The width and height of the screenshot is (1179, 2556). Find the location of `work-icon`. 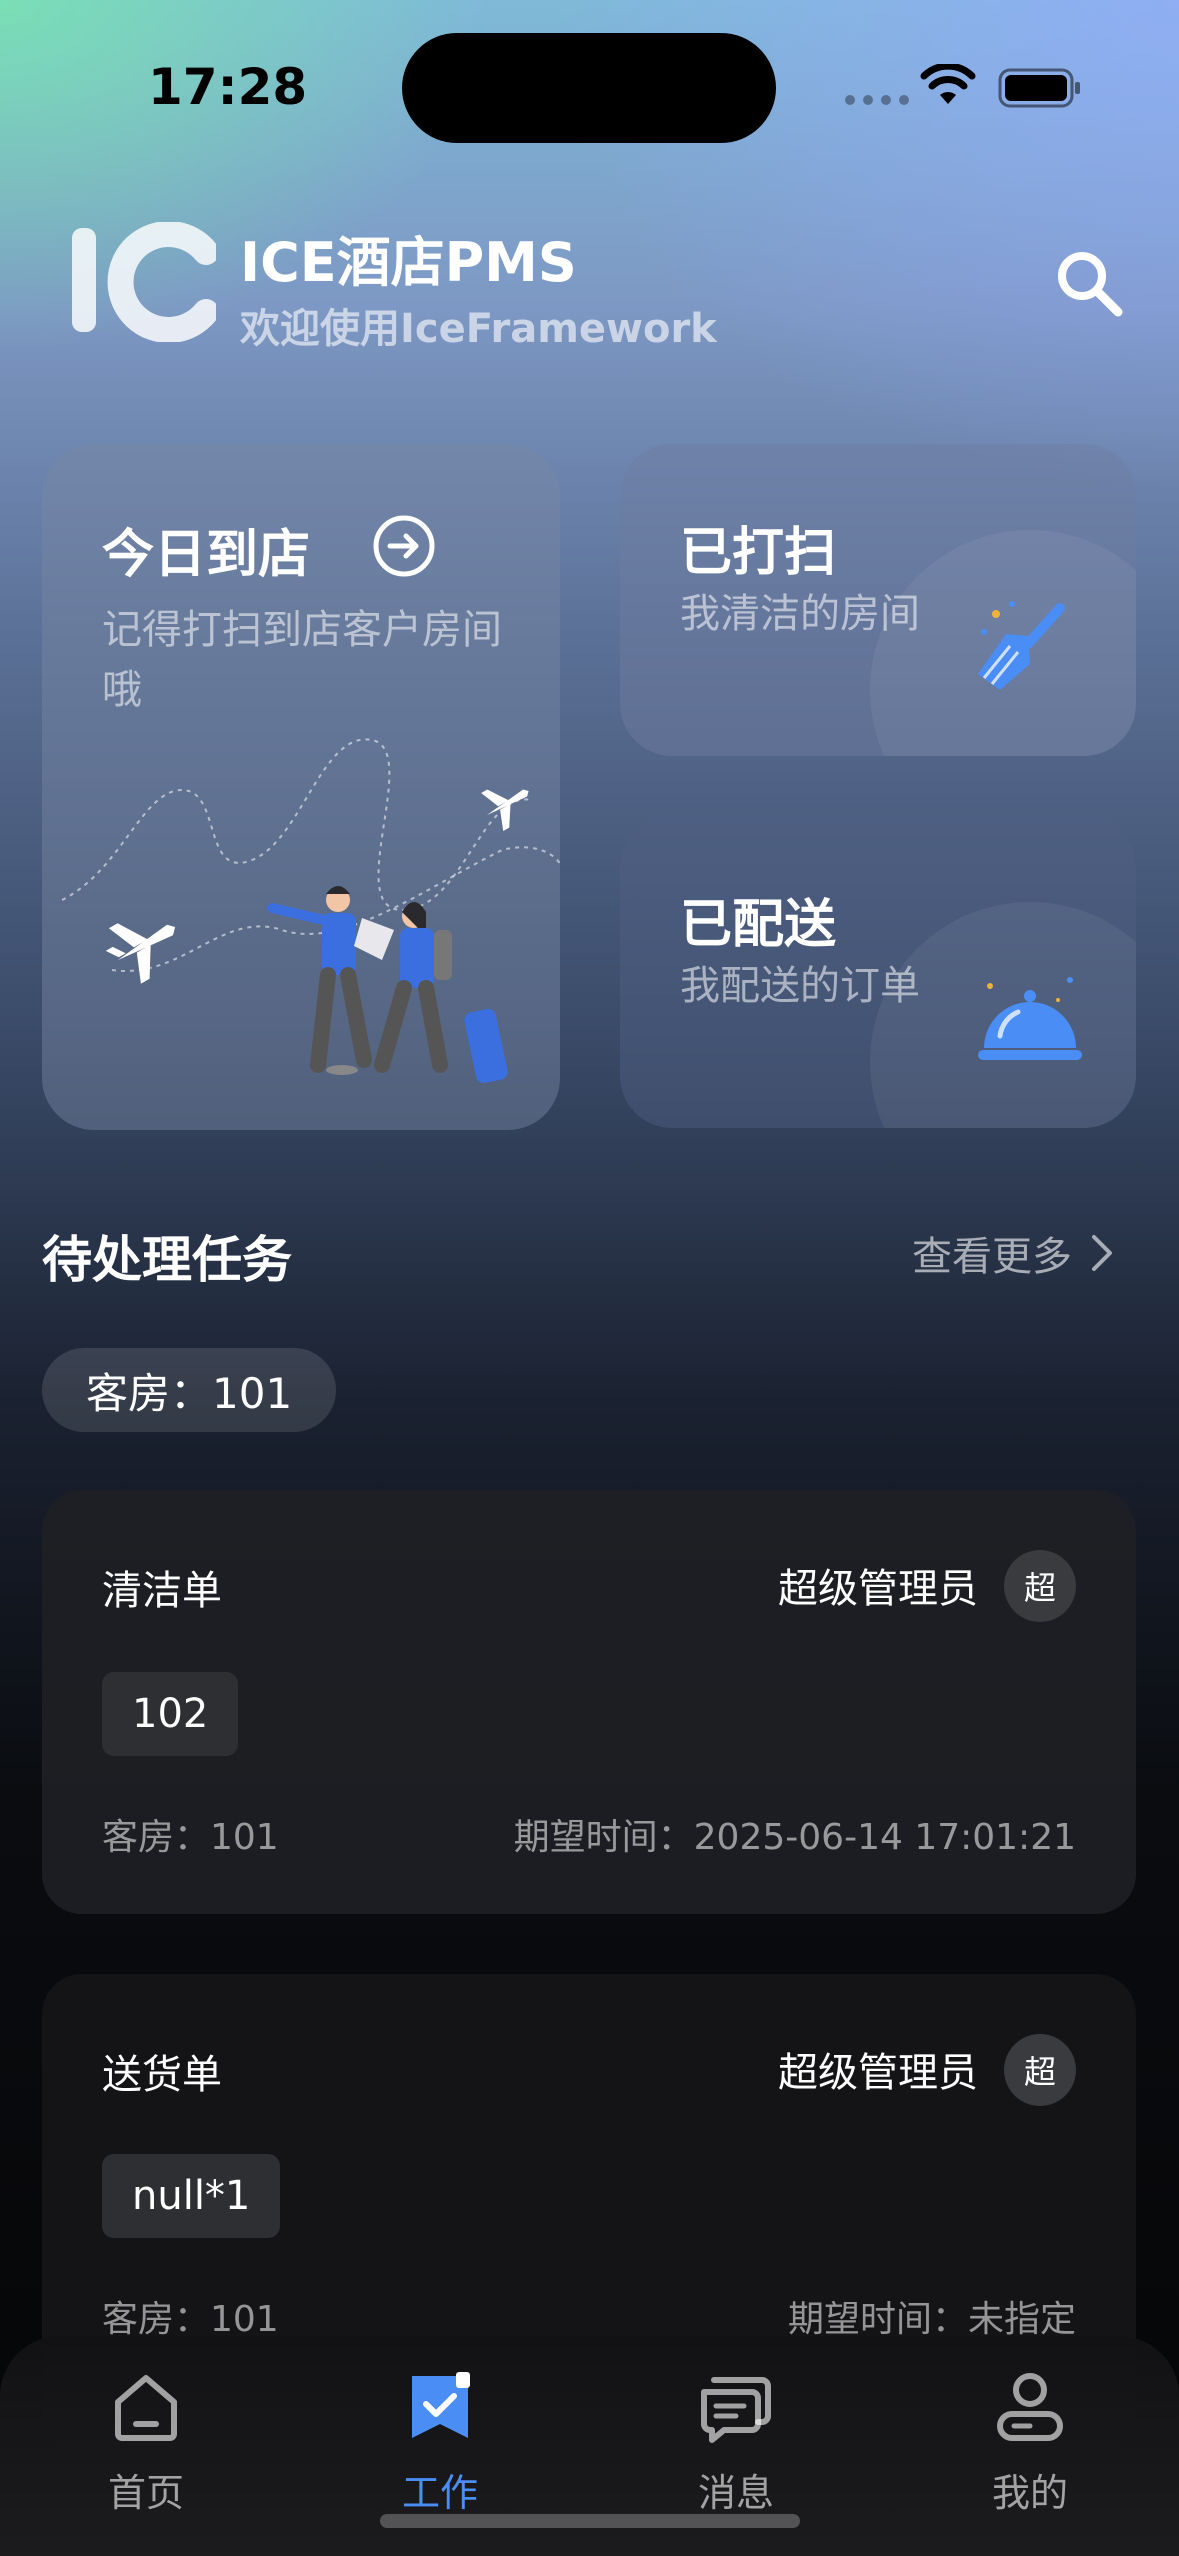

work-icon is located at coordinates (441, 2405).